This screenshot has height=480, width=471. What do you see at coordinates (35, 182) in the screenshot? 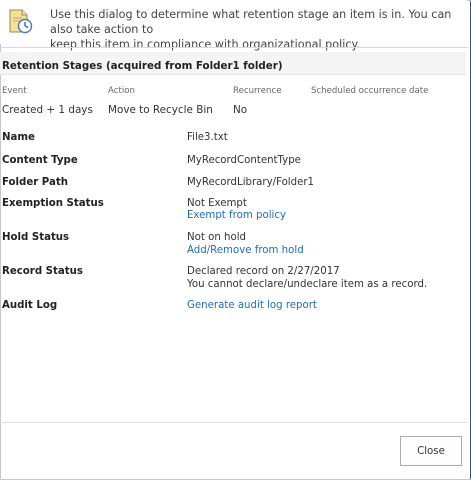
I see `folder-path-label: Folder Path` at bounding box center [35, 182].